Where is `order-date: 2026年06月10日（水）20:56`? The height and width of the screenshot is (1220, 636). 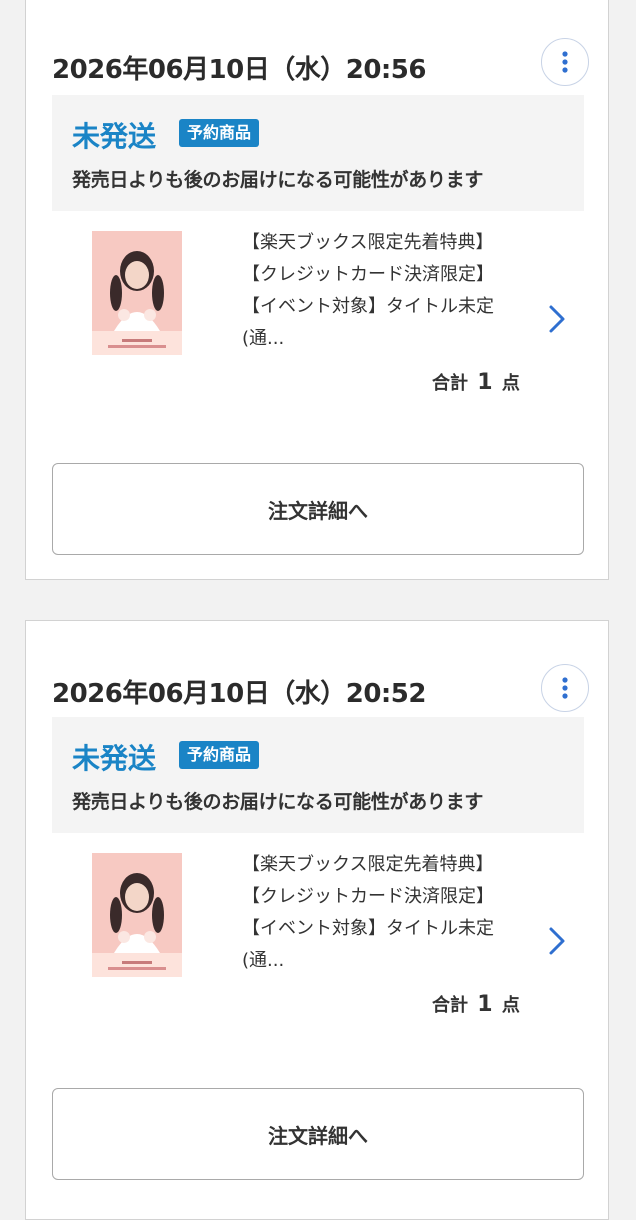 order-date: 2026年06月10日（水）20:56 is located at coordinates (239, 70).